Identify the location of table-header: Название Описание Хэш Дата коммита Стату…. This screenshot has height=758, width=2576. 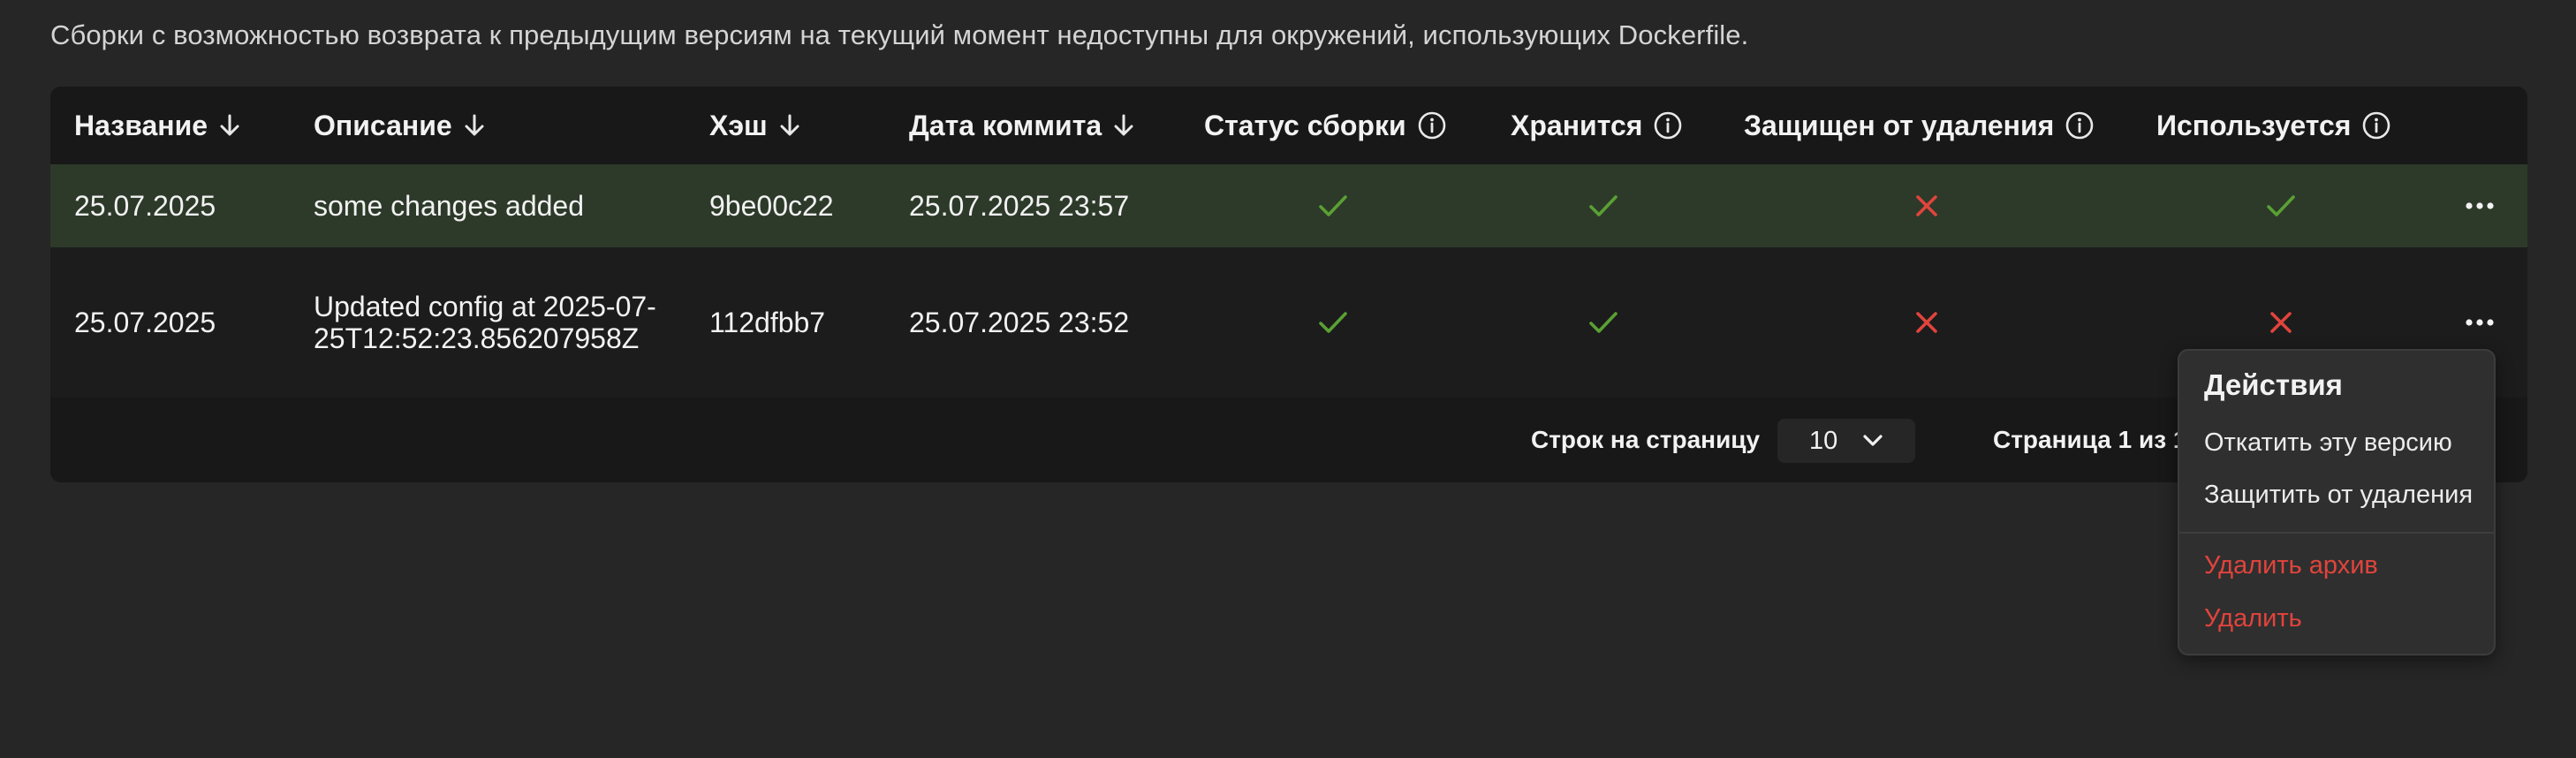
(1288, 125).